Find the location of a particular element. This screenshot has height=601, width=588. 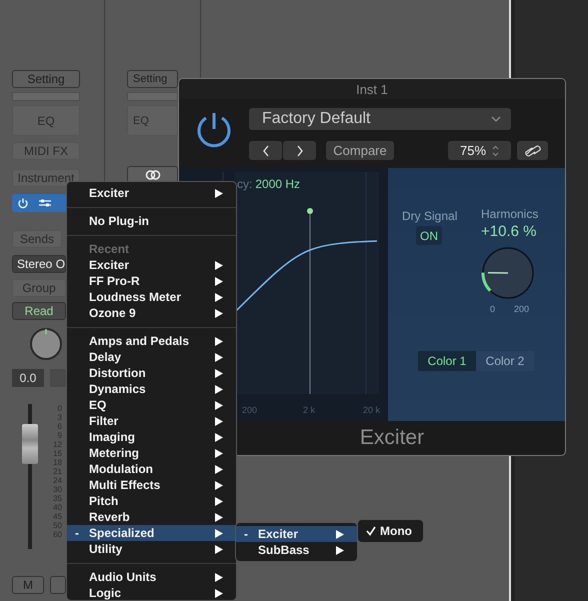

window-title: Inst 1 is located at coordinates (372, 89).